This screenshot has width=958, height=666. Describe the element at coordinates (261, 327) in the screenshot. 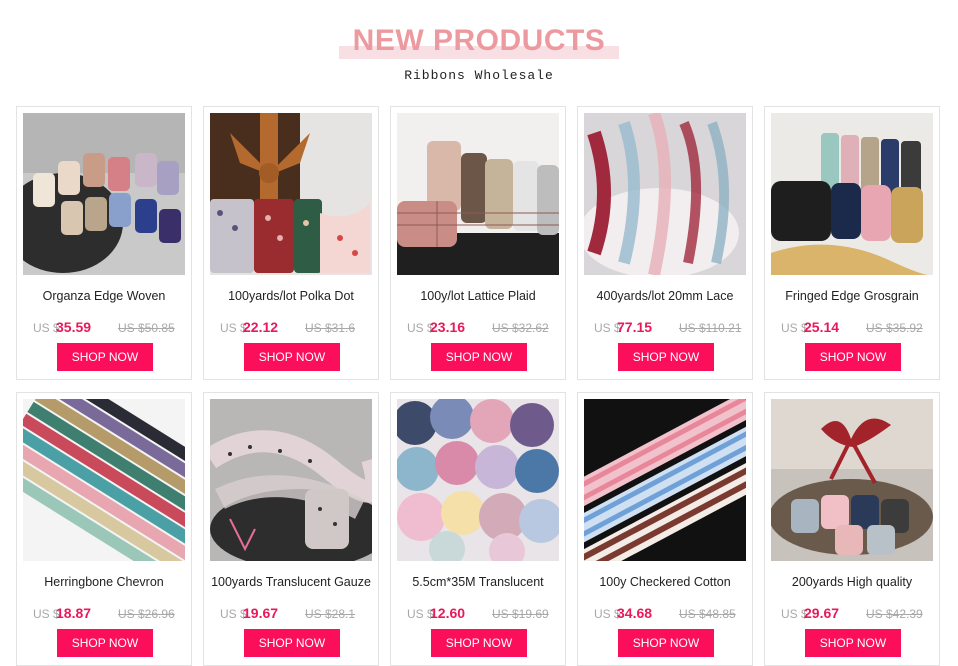

I see `sale-price: 22.12` at that location.